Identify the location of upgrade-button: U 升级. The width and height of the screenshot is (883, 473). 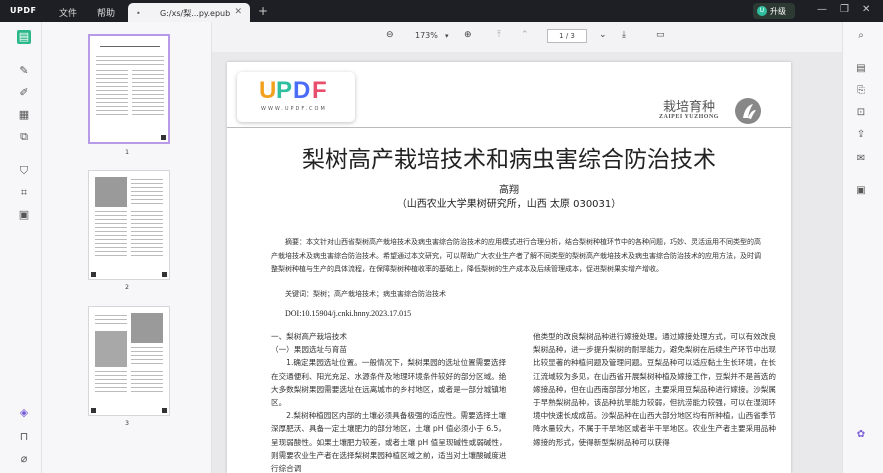
(774, 11).